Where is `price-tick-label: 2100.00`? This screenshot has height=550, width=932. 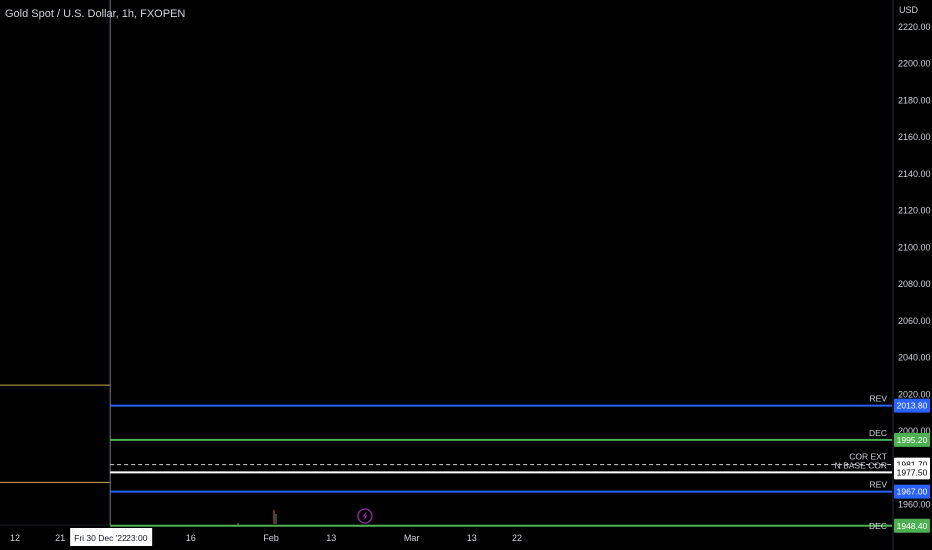
price-tick-label: 2100.00 is located at coordinates (914, 247).